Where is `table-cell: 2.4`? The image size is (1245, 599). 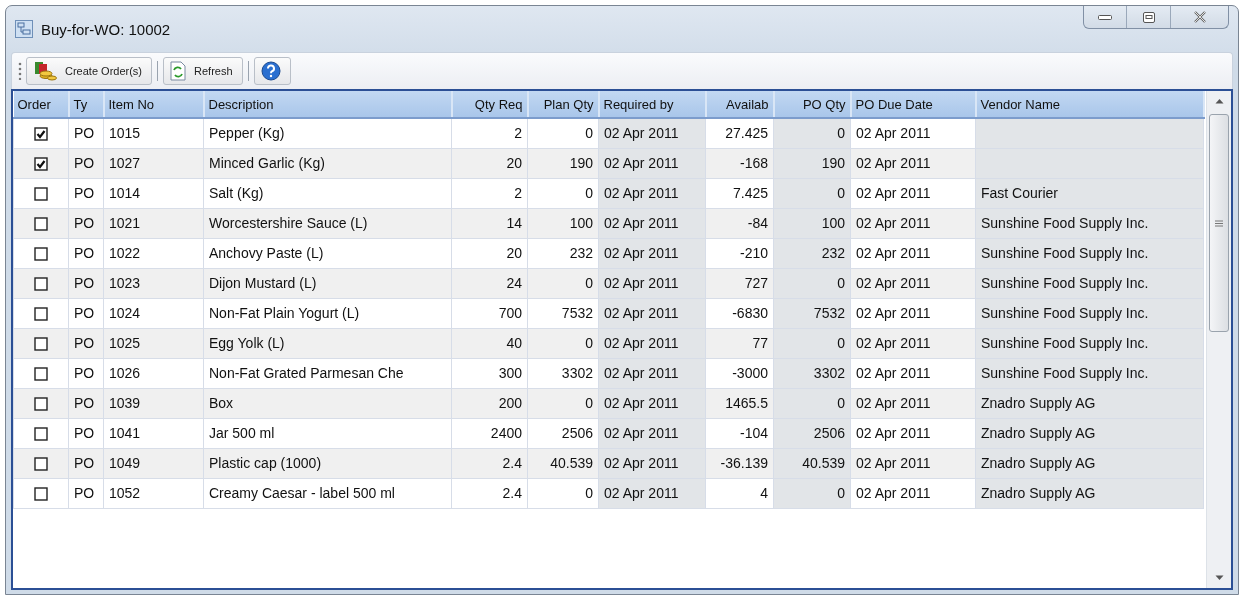 table-cell: 2.4 is located at coordinates (512, 463).